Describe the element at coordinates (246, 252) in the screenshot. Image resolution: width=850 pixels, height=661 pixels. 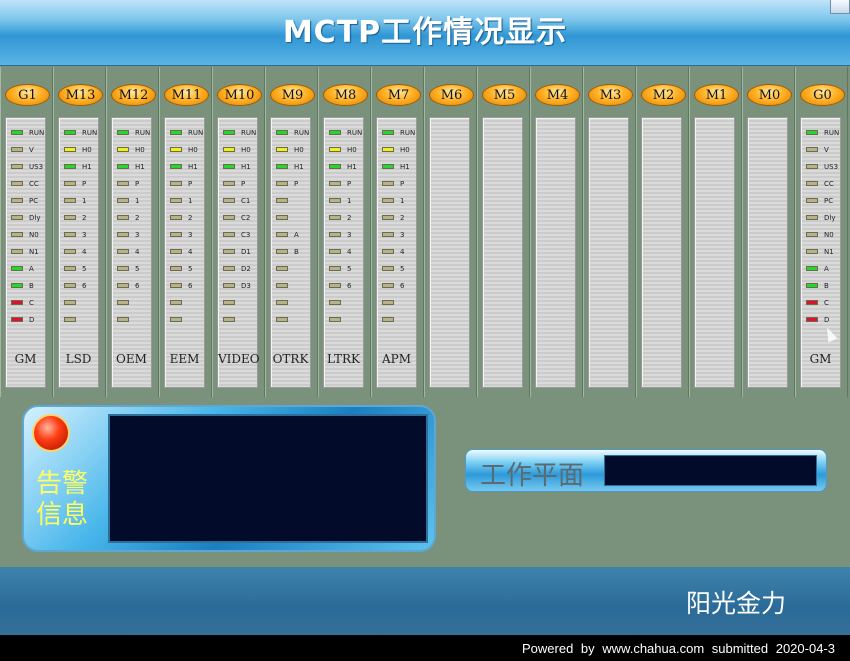
I see `led-label: D1` at that location.